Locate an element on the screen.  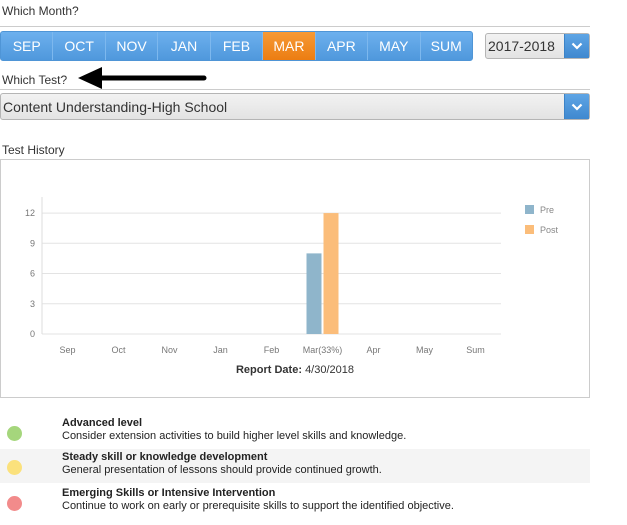
which-test-label: Which Test? is located at coordinates (35, 80).